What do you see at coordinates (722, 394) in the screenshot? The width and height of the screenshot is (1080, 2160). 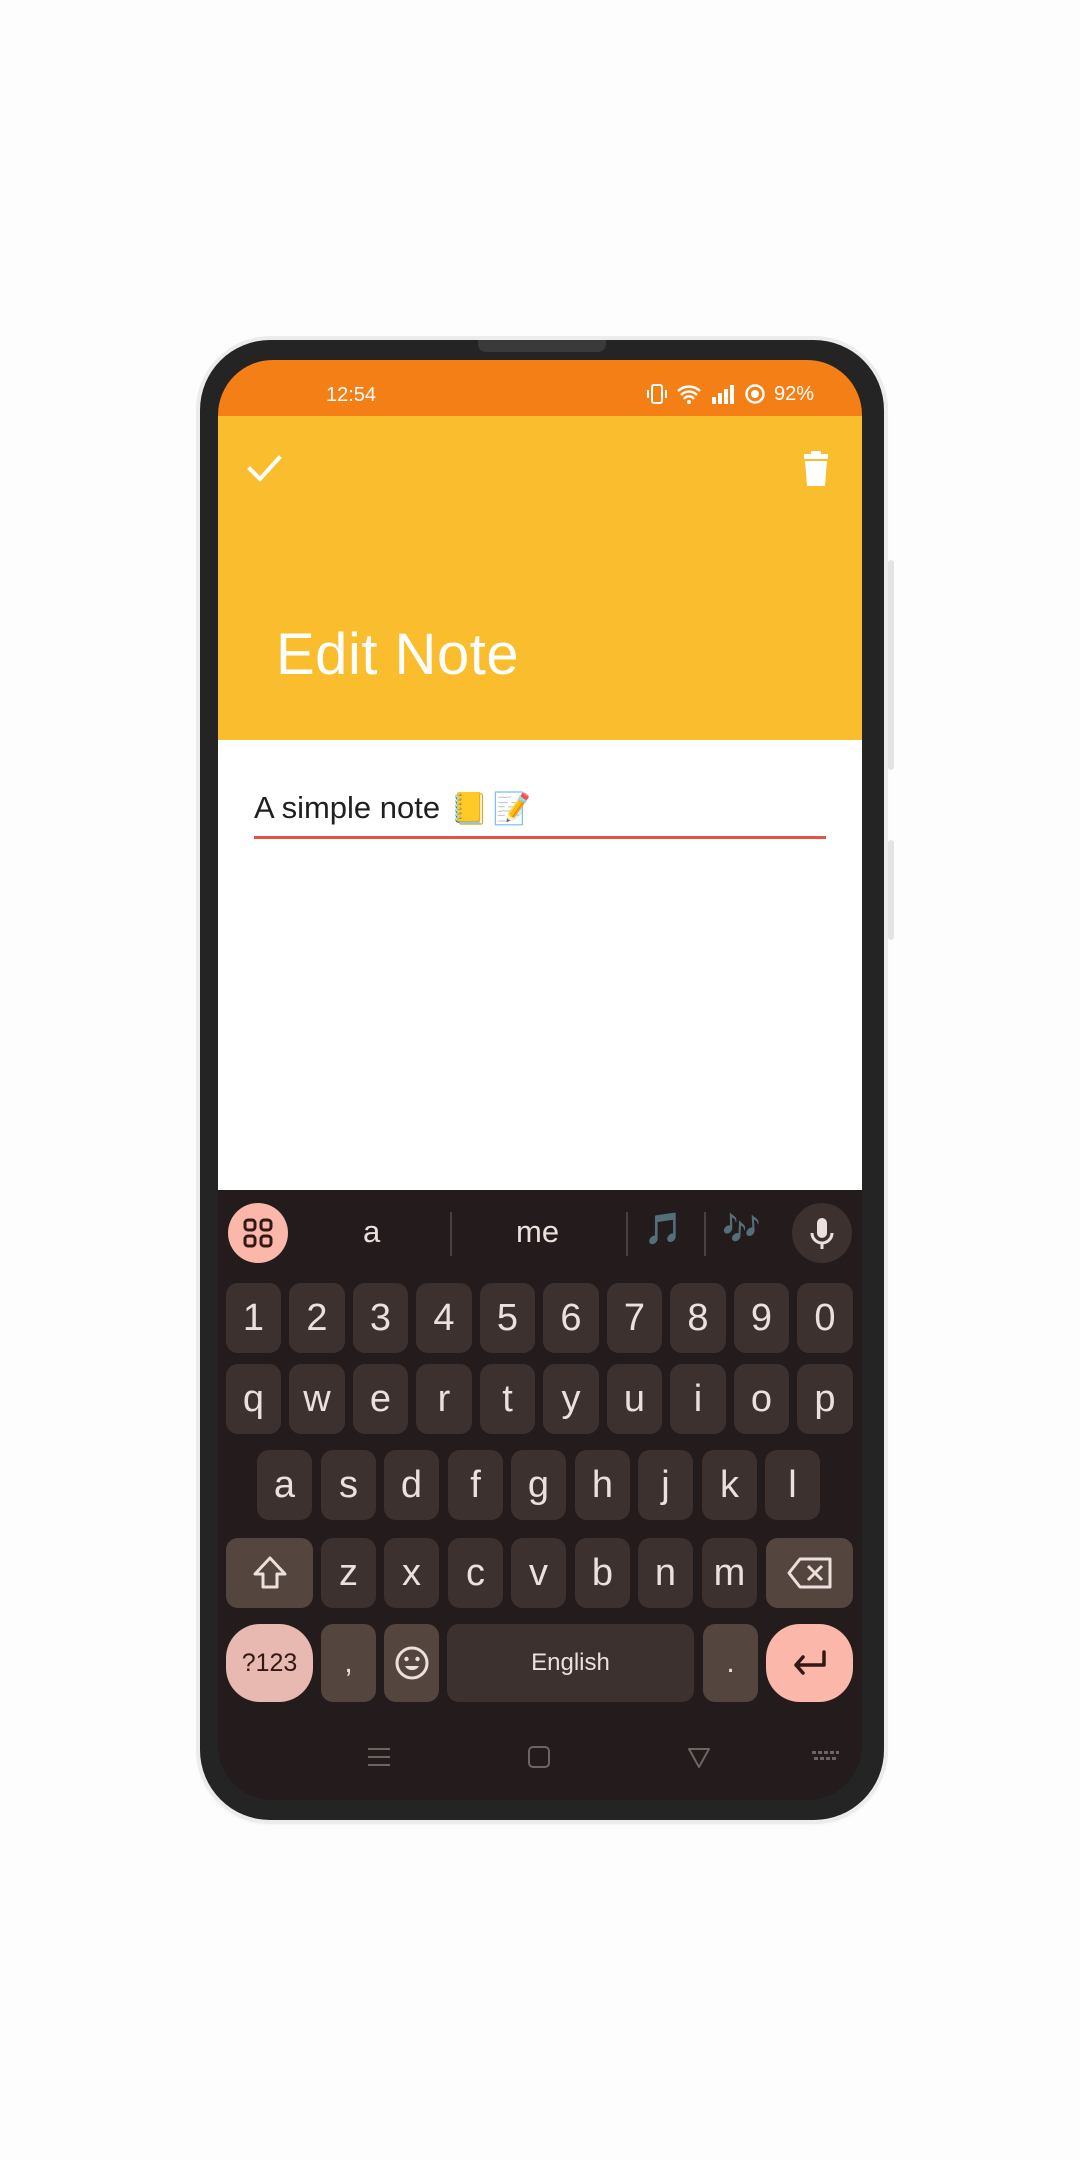 I see `signal-icon` at bounding box center [722, 394].